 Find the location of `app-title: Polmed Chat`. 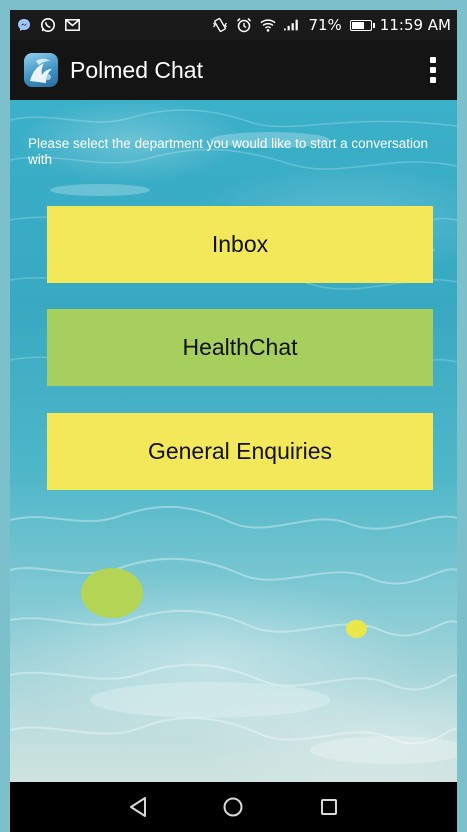

app-title: Polmed Chat is located at coordinates (136, 69).